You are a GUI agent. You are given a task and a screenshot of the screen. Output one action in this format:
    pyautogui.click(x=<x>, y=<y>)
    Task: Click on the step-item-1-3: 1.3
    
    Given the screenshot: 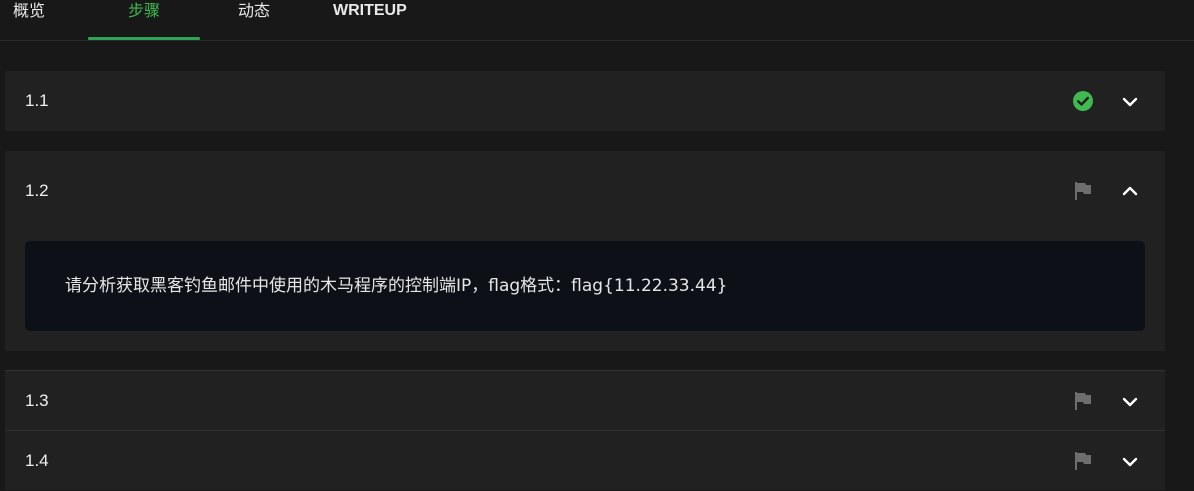 What is the action you would take?
    pyautogui.click(x=585, y=400)
    